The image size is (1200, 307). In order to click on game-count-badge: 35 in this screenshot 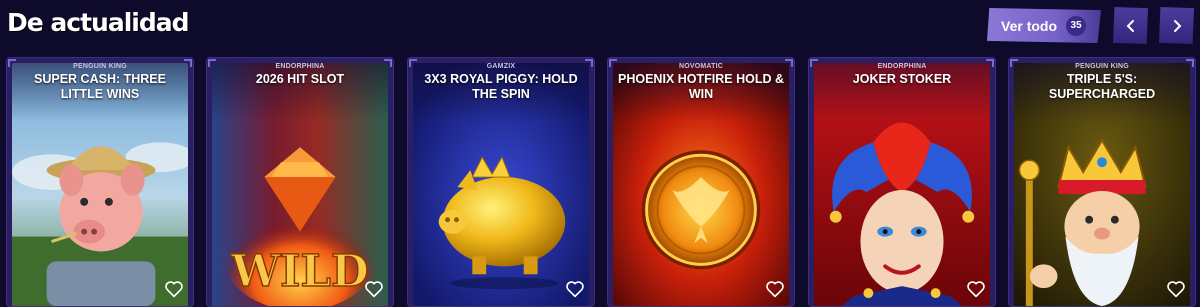, I will do `click(1076, 25)`.